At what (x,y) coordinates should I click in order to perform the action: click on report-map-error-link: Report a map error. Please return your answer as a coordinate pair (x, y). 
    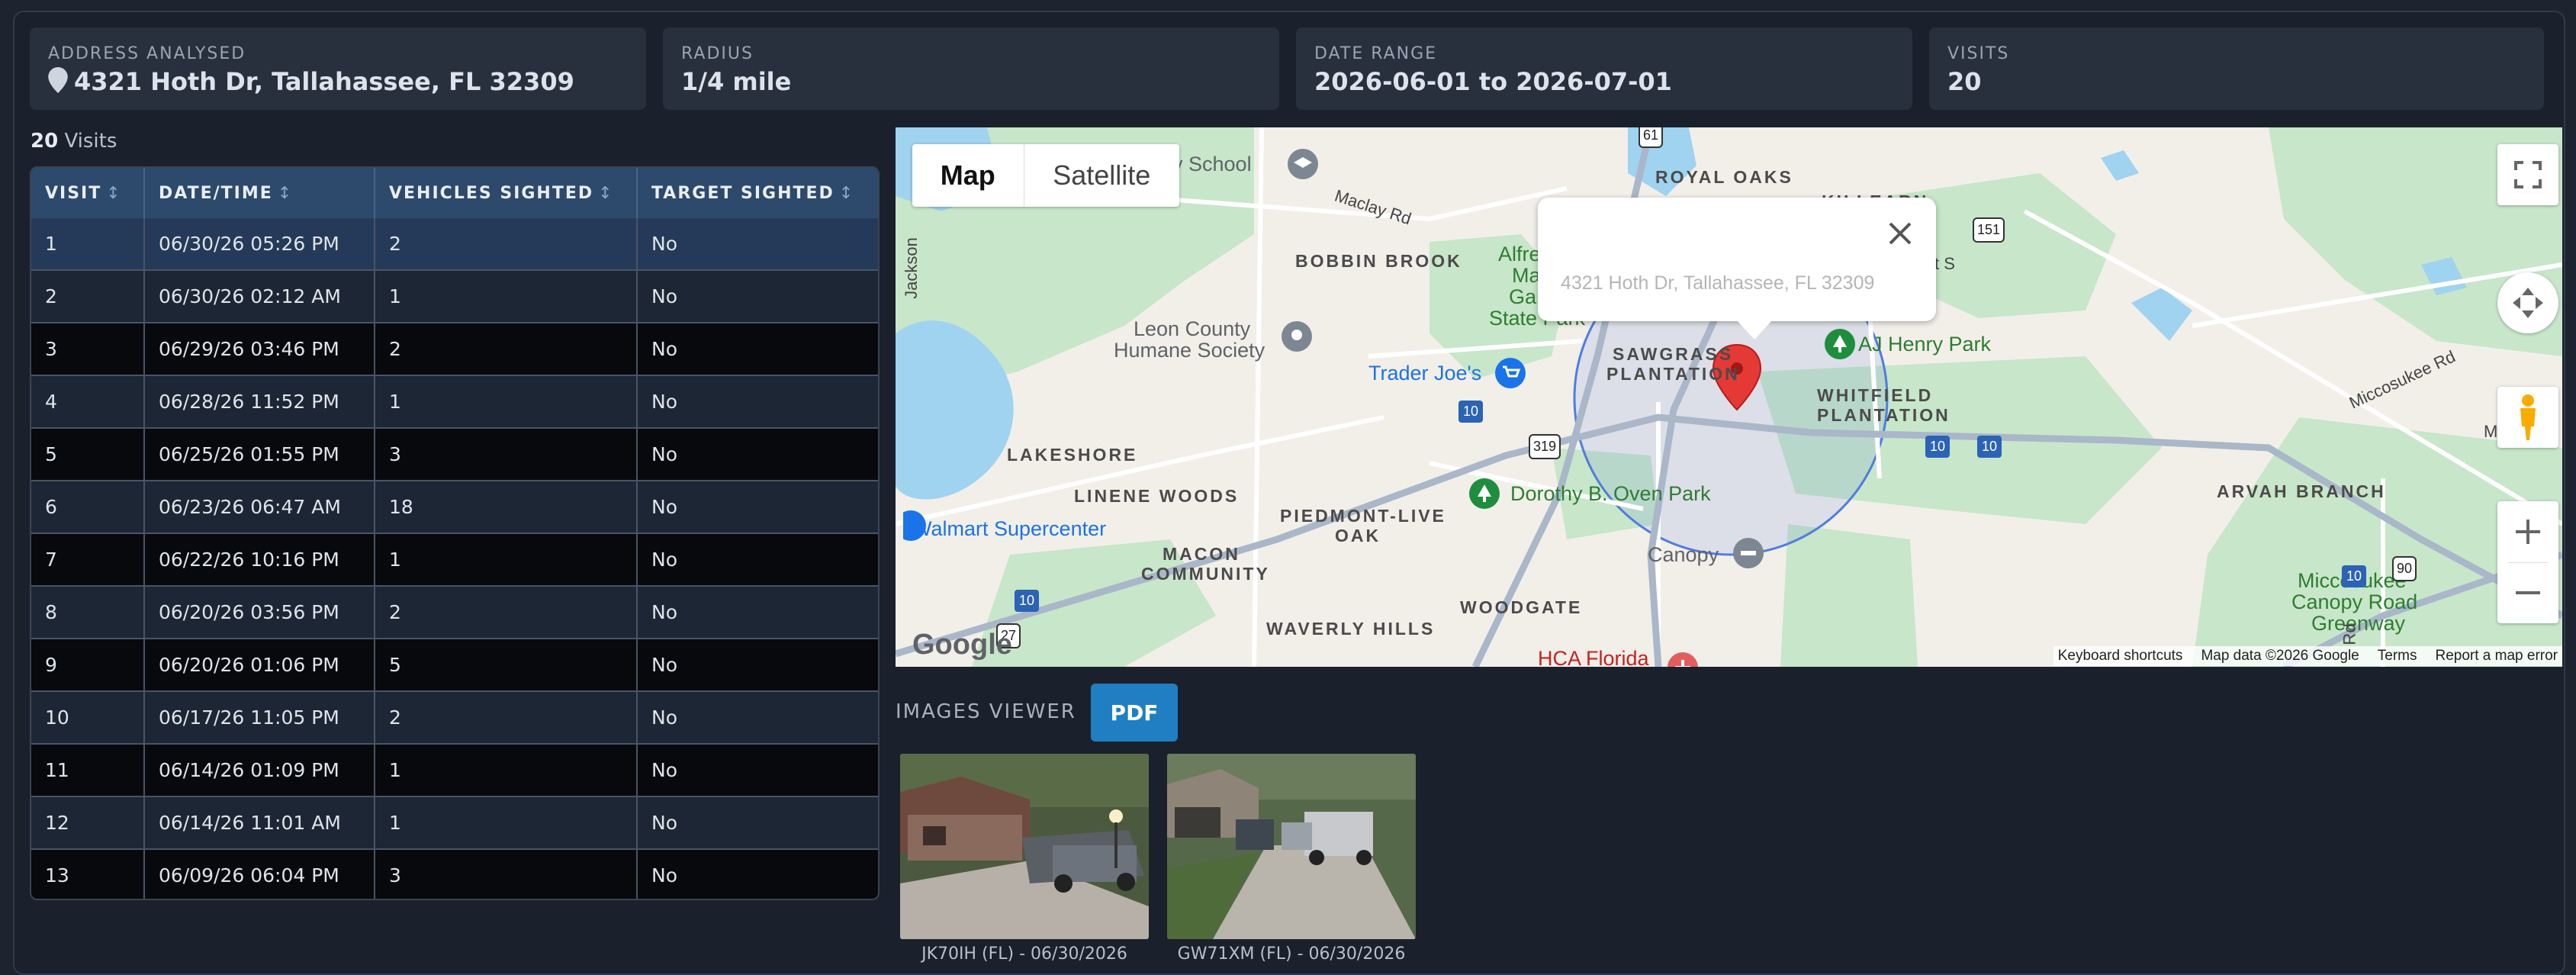
    Looking at the image, I should click on (2496, 656).